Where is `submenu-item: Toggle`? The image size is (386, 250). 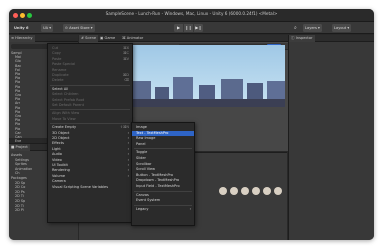
submenu-item: Toggle is located at coordinates (163, 152).